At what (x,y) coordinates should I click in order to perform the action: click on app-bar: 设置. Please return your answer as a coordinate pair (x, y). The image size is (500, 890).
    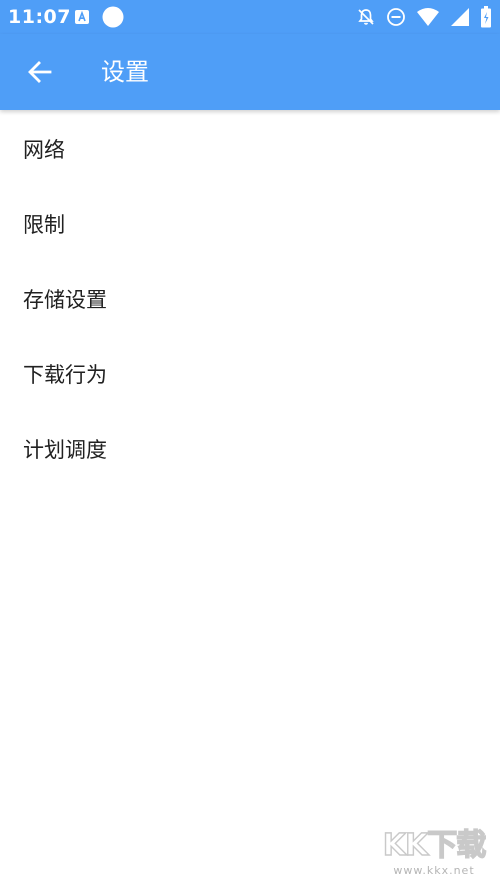
    Looking at the image, I should click on (250, 72).